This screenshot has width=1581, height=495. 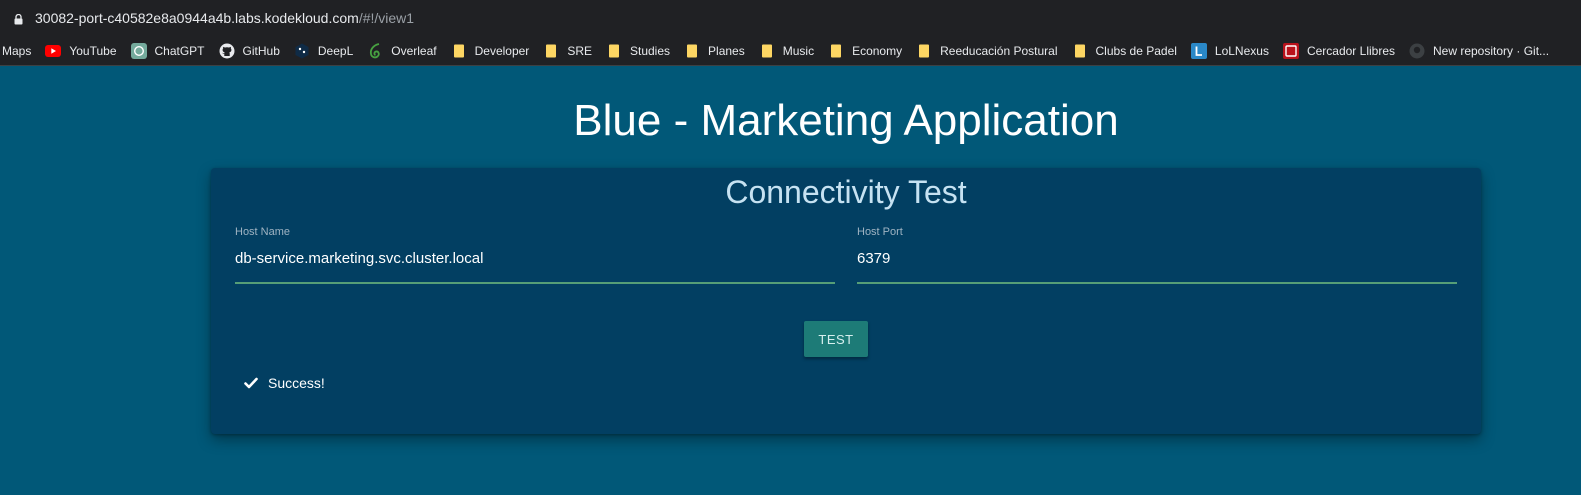 I want to click on bookmark-maps: Maps, so click(x=19, y=51).